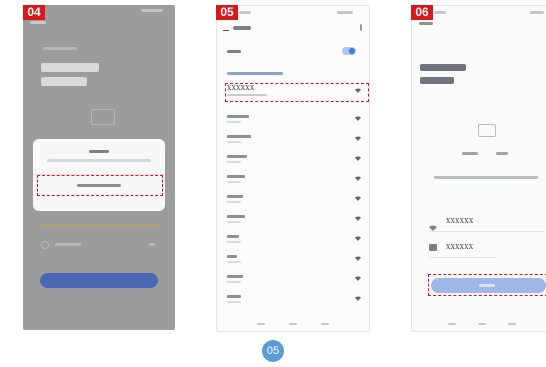  Describe the element at coordinates (273, 351) in the screenshot. I see `page-number-badge: 05` at that location.